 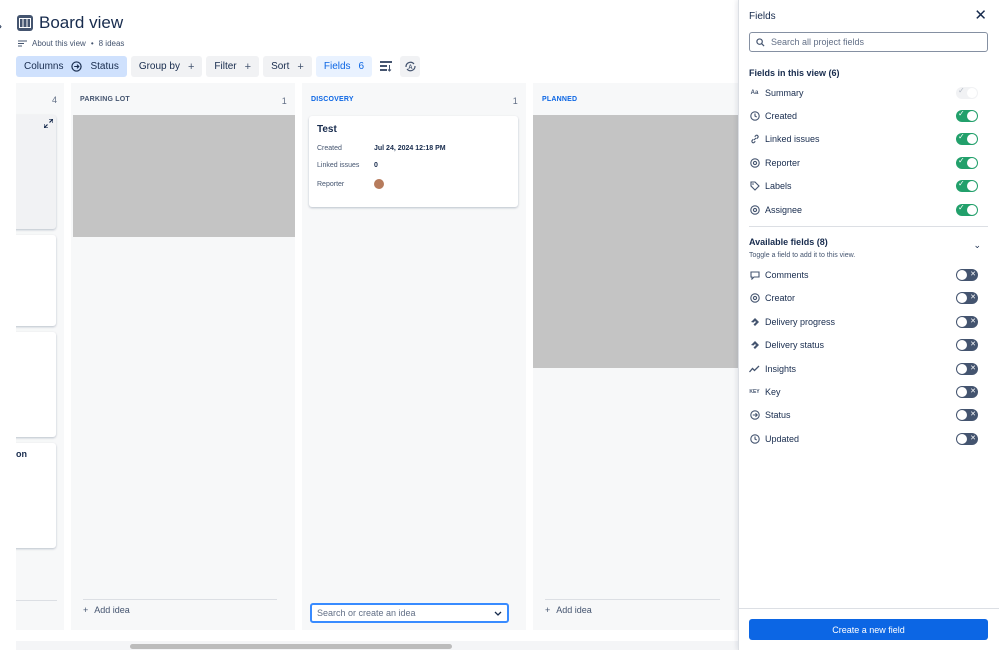 I want to click on divider, so click(x=36, y=600).